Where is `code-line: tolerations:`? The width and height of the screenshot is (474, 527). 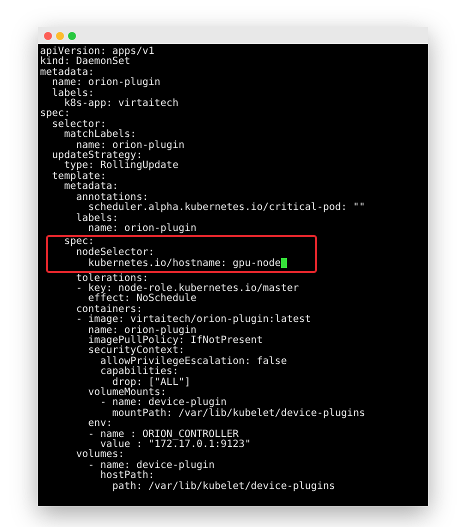
code-line: tolerations: is located at coordinates (111, 279).